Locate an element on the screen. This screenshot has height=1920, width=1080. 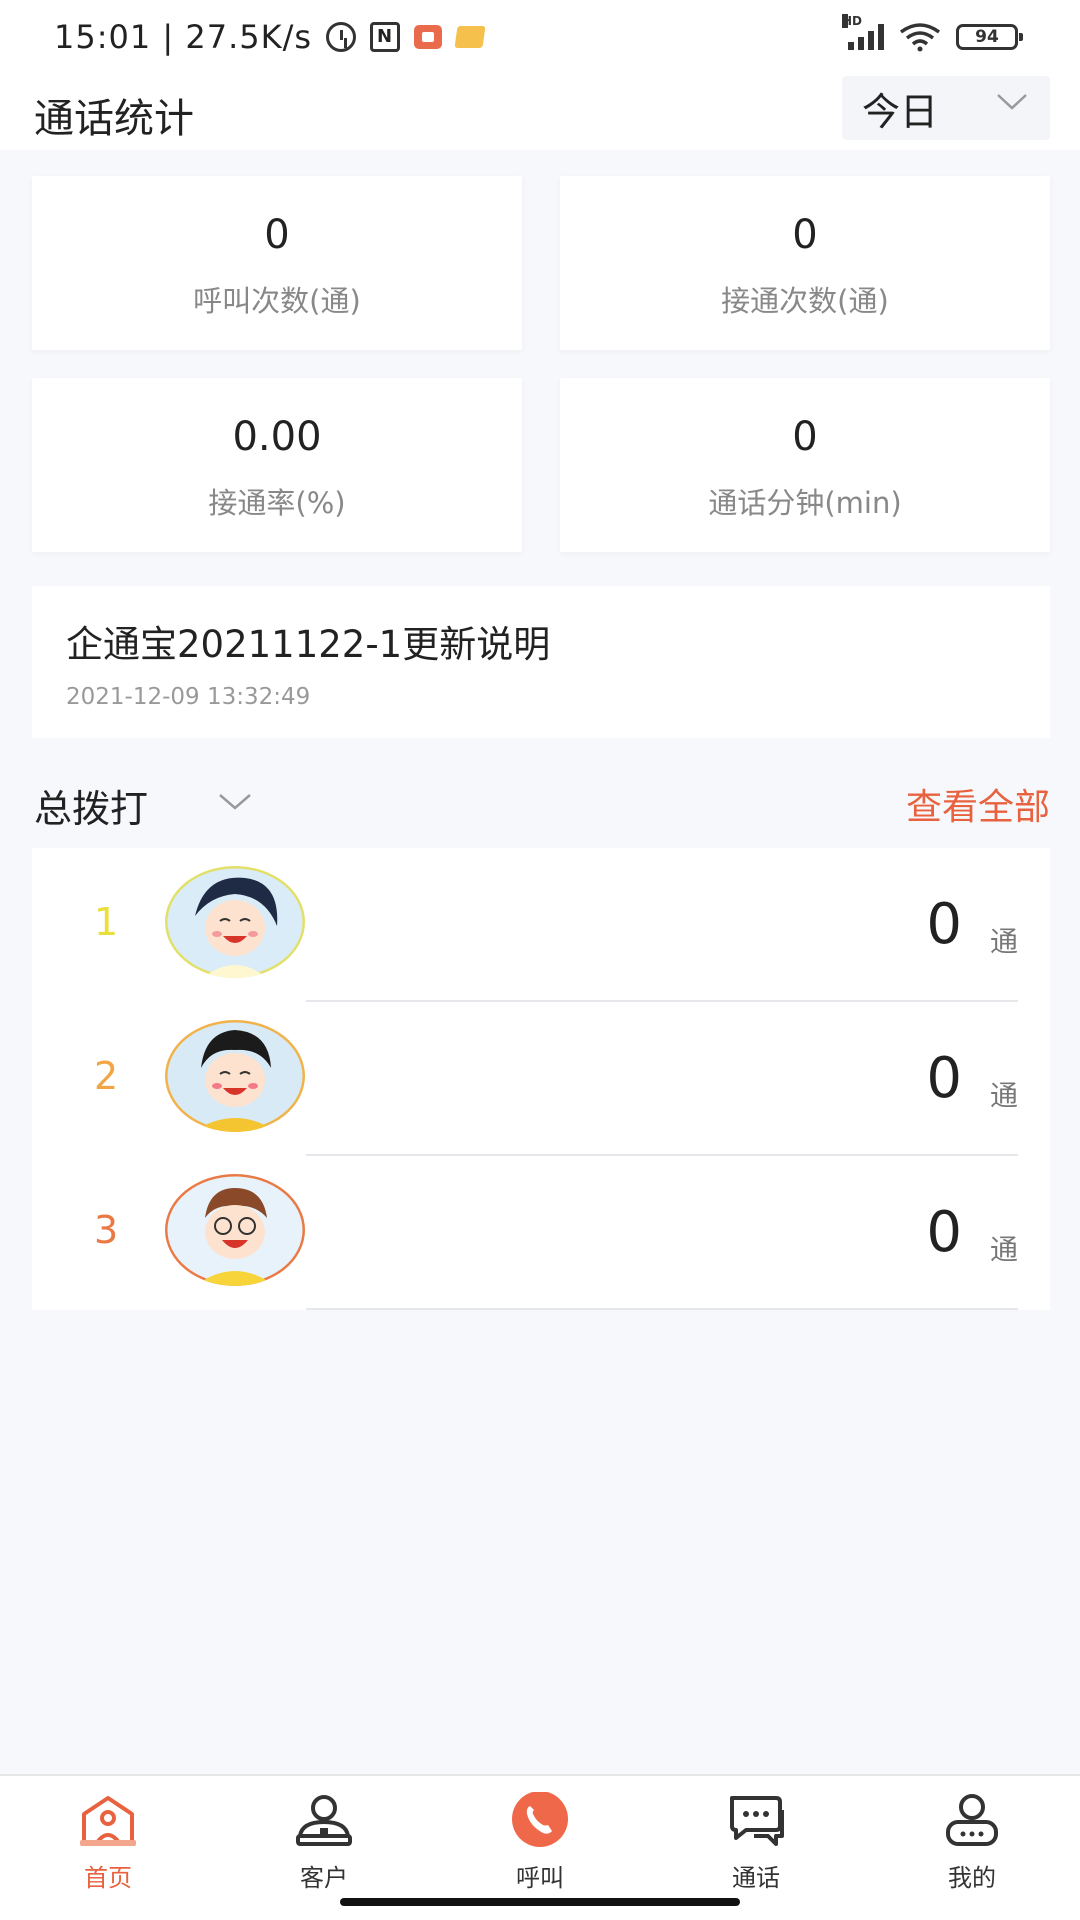
nav-label: 通话 is located at coordinates (756, 1878).